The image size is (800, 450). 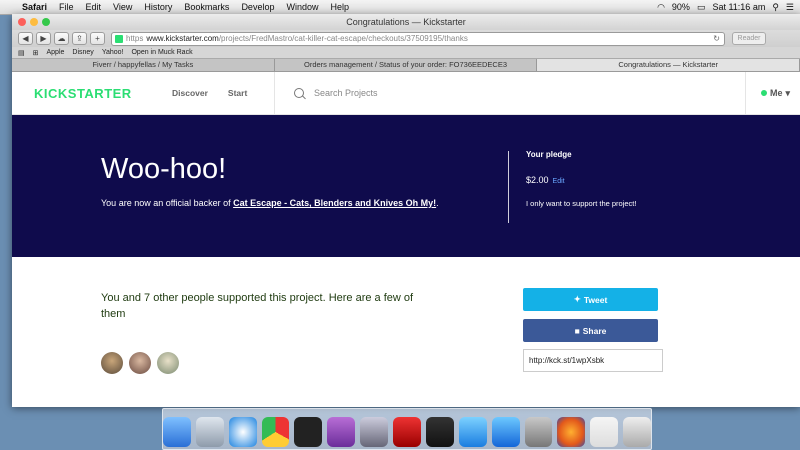 I want to click on launchpad-icon, so click(x=209, y=432).